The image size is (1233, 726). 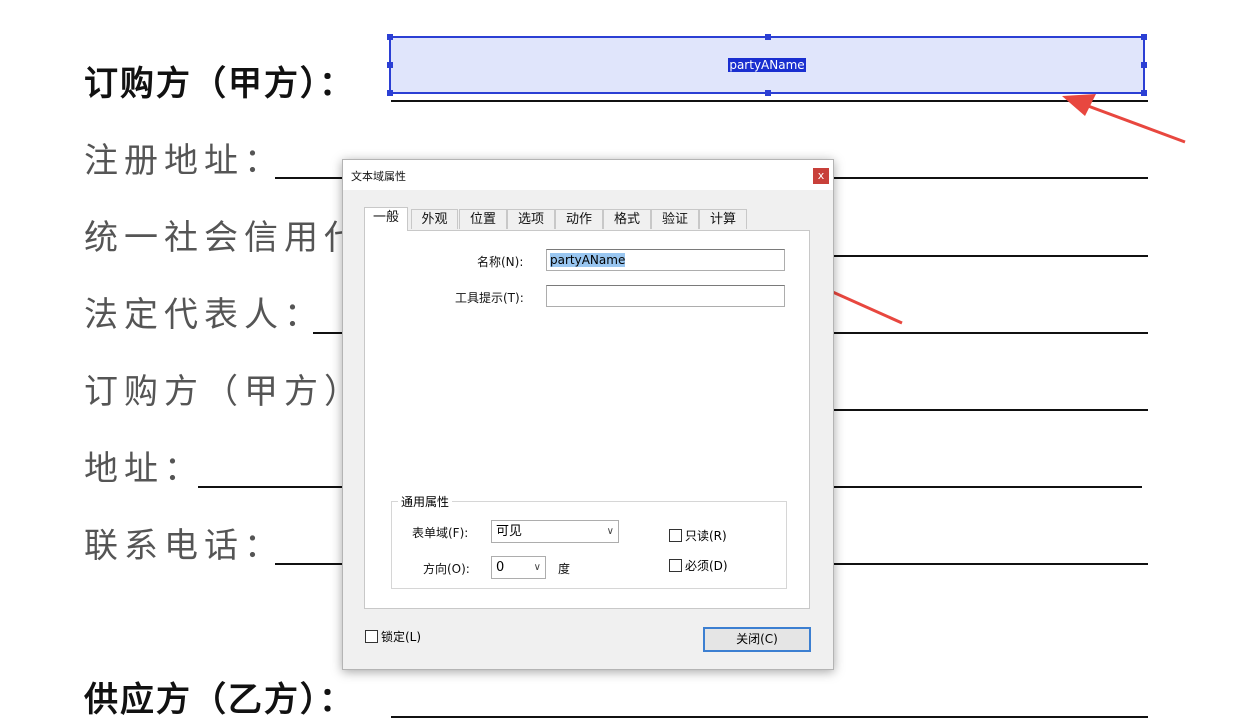 What do you see at coordinates (579, 219) in the screenshot?
I see `tab-actions: 动作` at bounding box center [579, 219].